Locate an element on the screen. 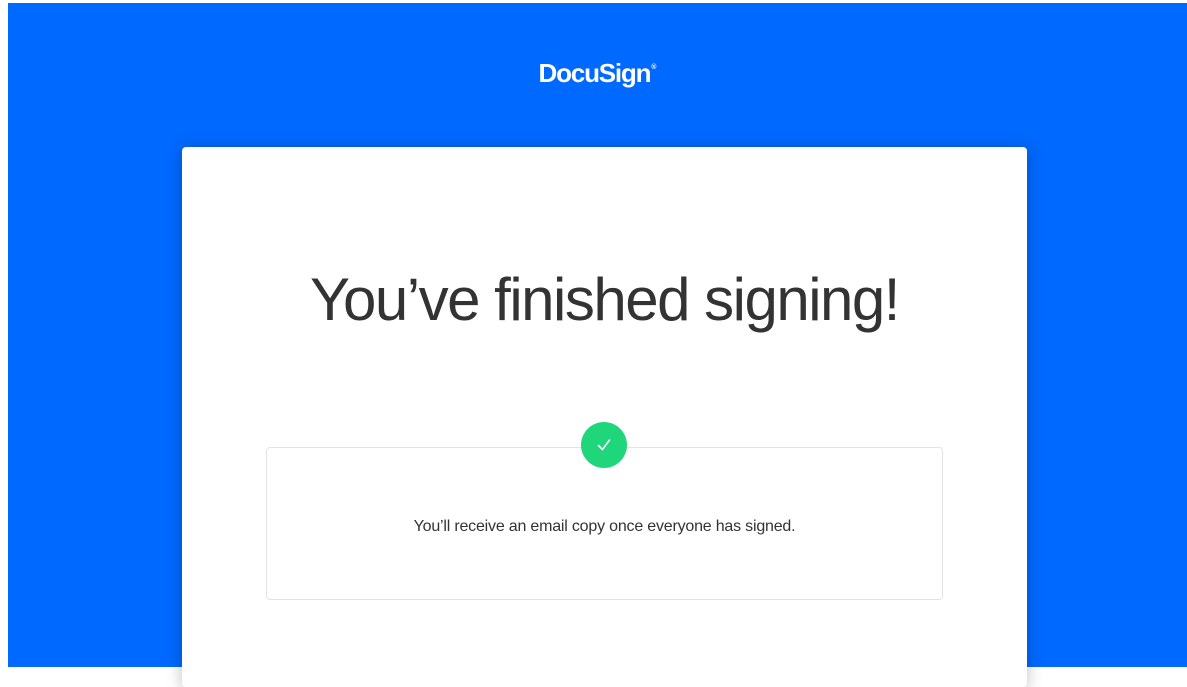  checkmark-icon is located at coordinates (604, 445).